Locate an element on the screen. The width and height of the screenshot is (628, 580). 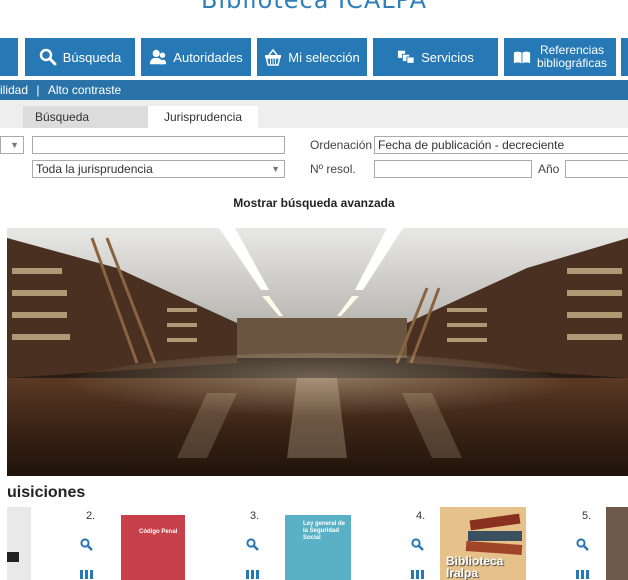
search-text-input is located at coordinates (158, 145).